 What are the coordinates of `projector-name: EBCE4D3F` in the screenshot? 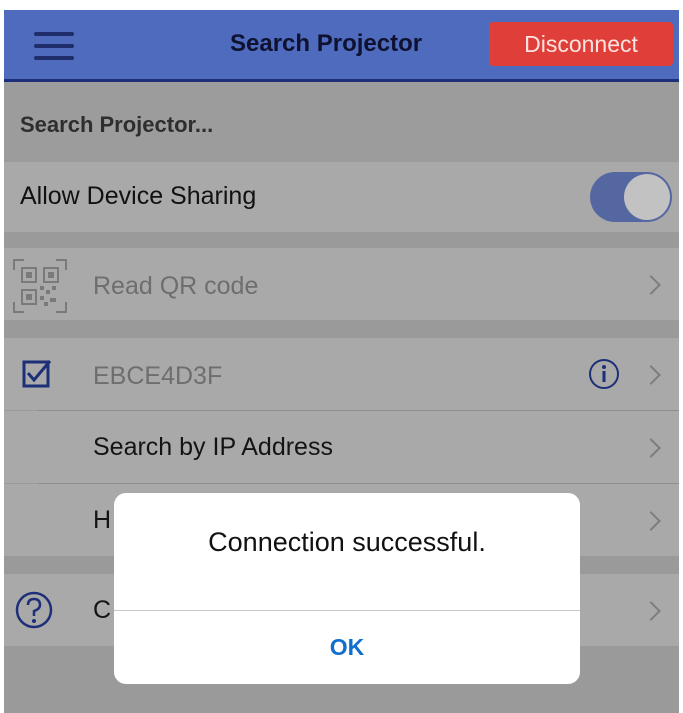 It's located at (158, 376).